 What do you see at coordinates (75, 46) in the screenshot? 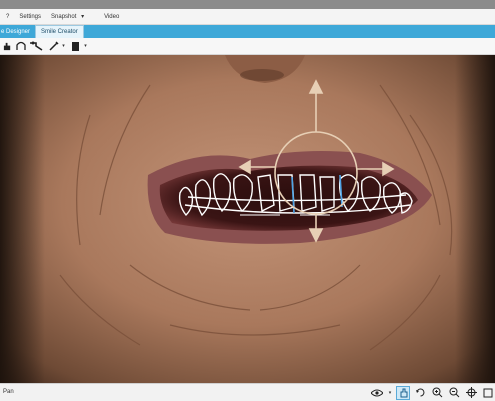
I see `color-swatch-icon` at bounding box center [75, 46].